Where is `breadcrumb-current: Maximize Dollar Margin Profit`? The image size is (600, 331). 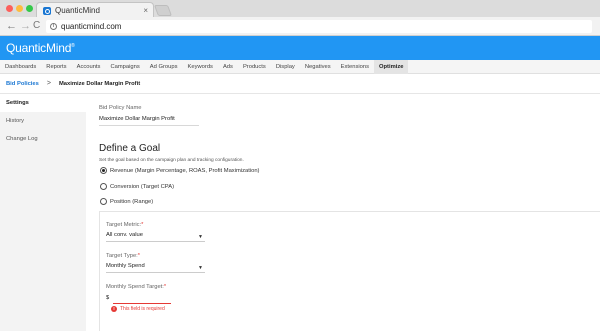
breadcrumb-current: Maximize Dollar Margin Profit is located at coordinates (99, 83).